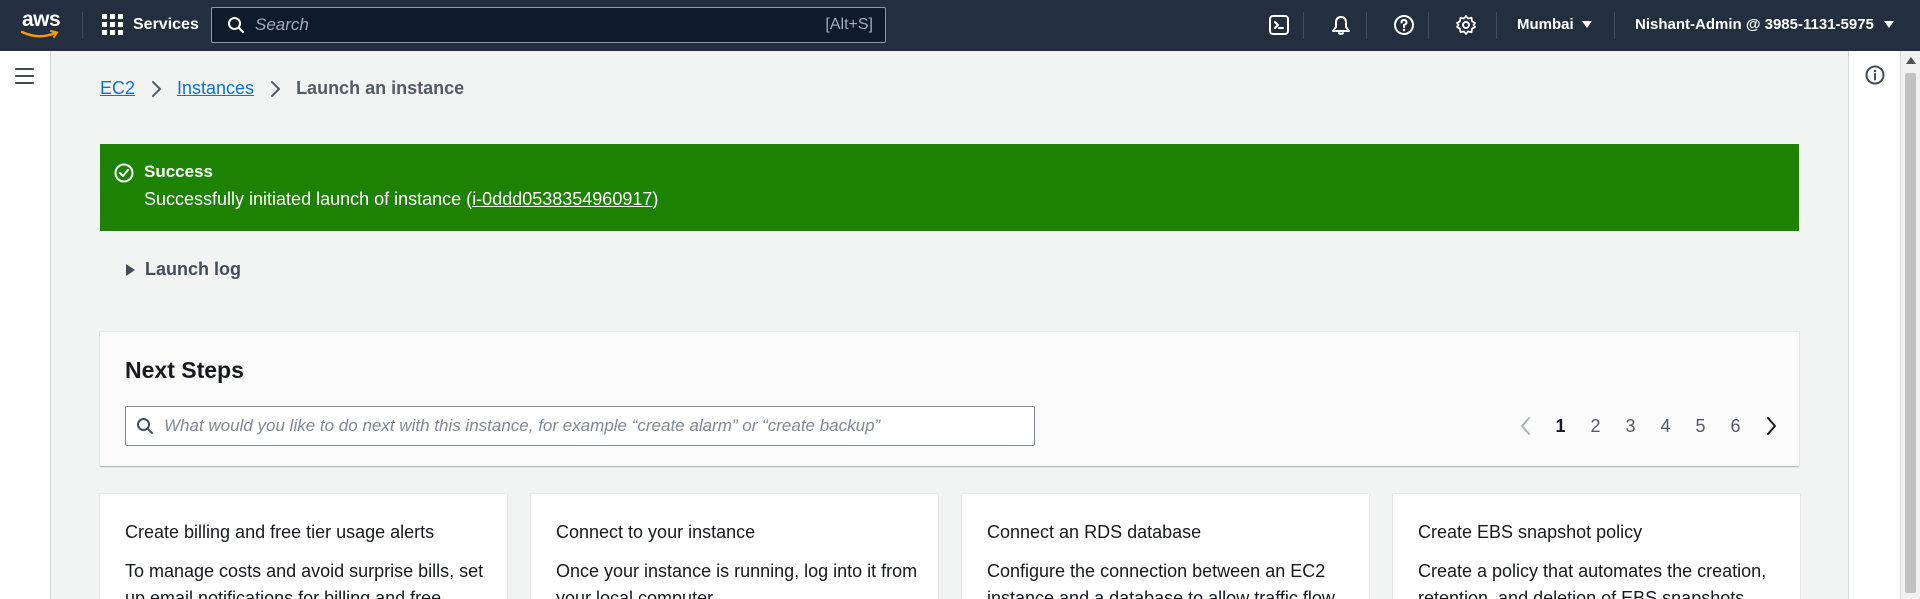 The width and height of the screenshot is (1920, 599). What do you see at coordinates (1700, 426) in the screenshot?
I see `page-5: 5` at bounding box center [1700, 426].